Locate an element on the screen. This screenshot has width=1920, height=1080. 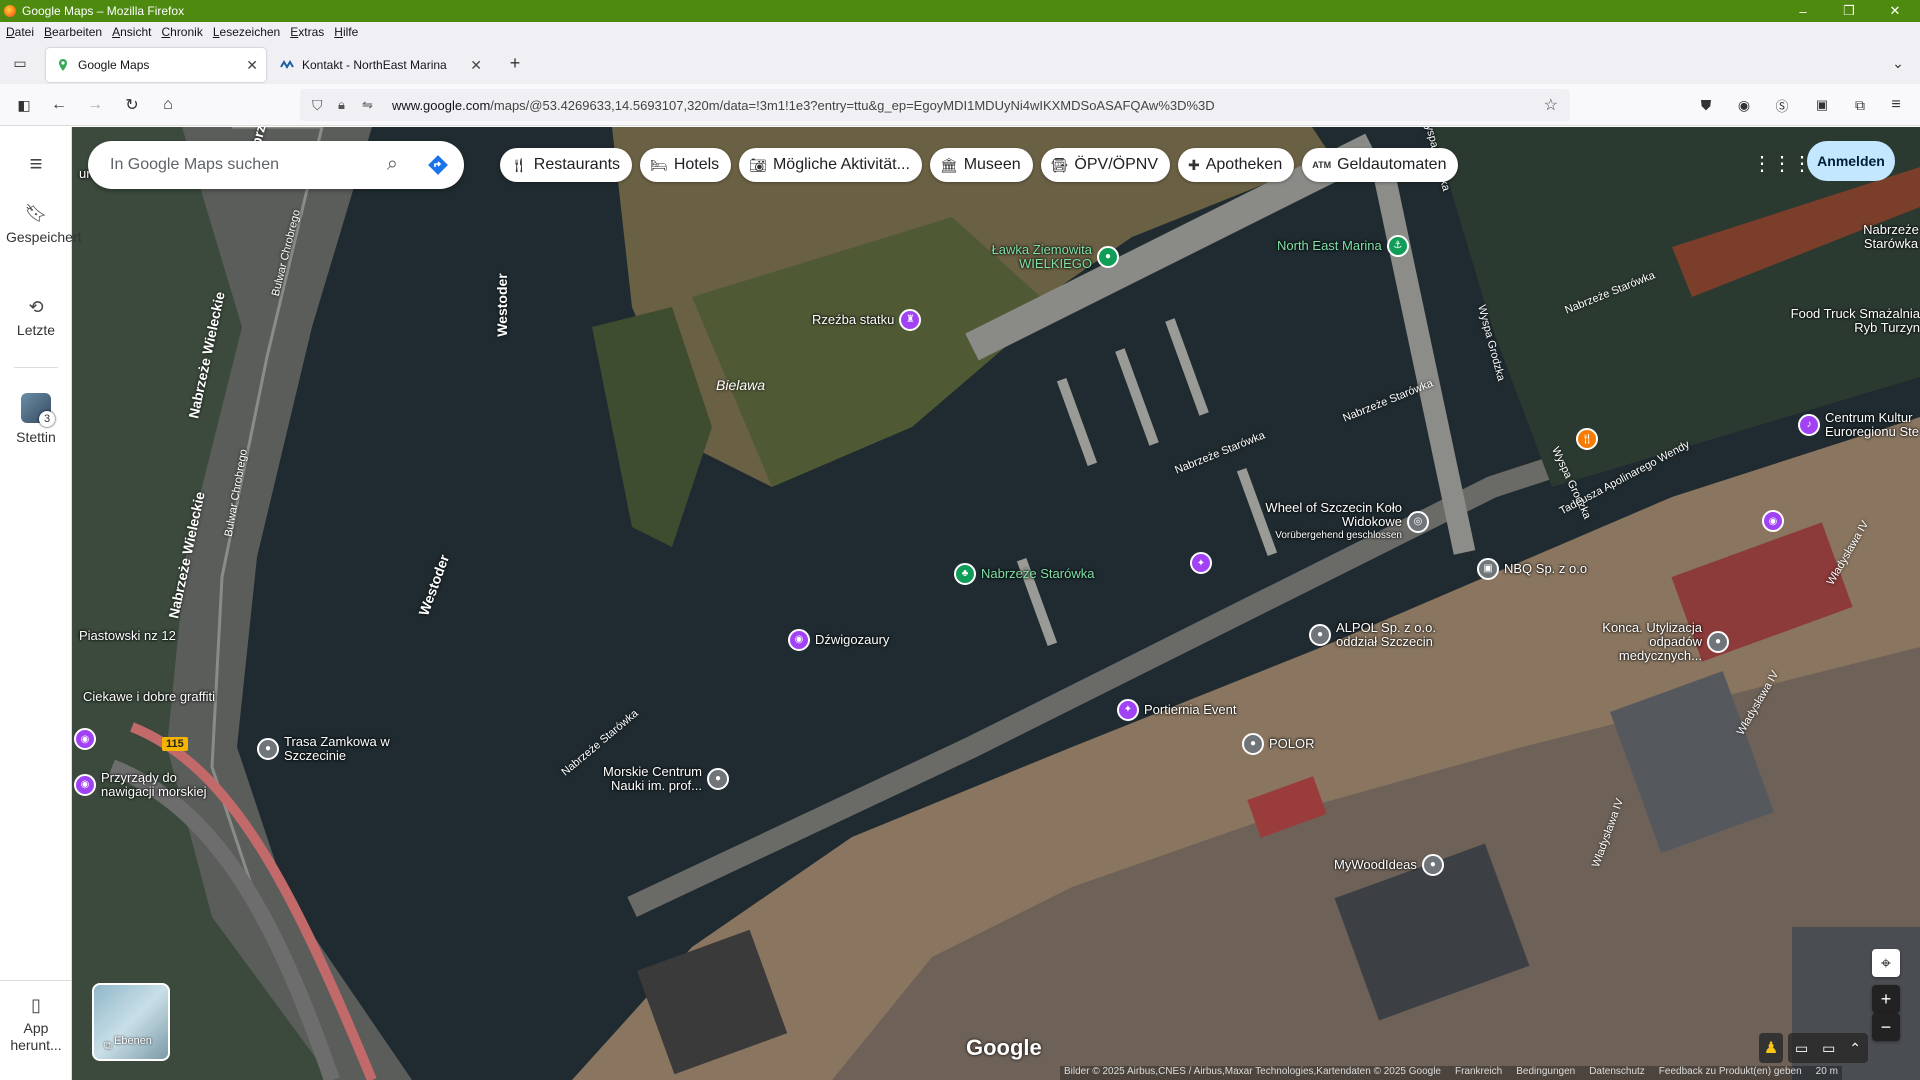
poi-rzezba-statku: Rzeźba statku ♜ is located at coordinates (867, 320).